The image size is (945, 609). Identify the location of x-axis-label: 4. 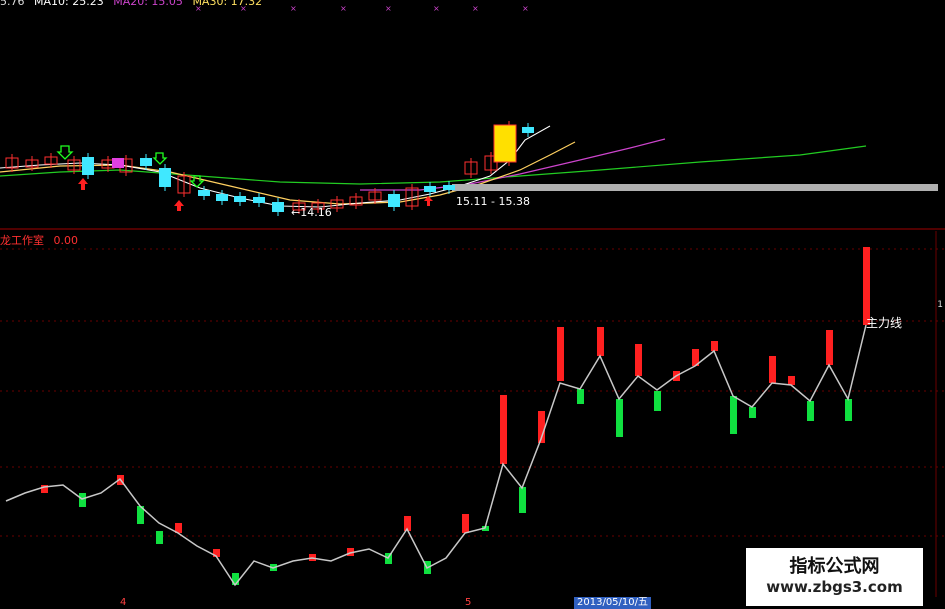
(123, 602).